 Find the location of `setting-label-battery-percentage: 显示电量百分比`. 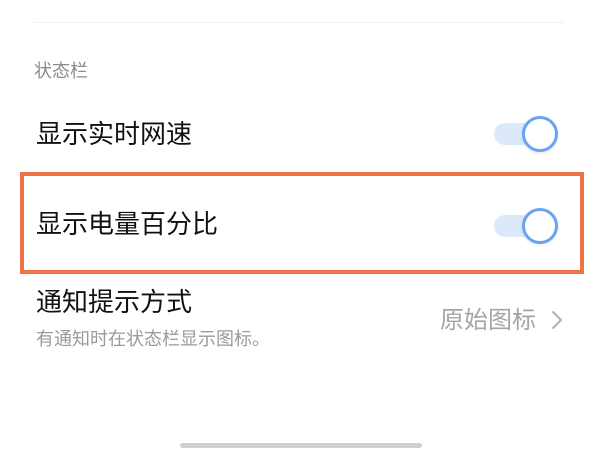

setting-label-battery-percentage: 显示电量百分比 is located at coordinates (127, 225).